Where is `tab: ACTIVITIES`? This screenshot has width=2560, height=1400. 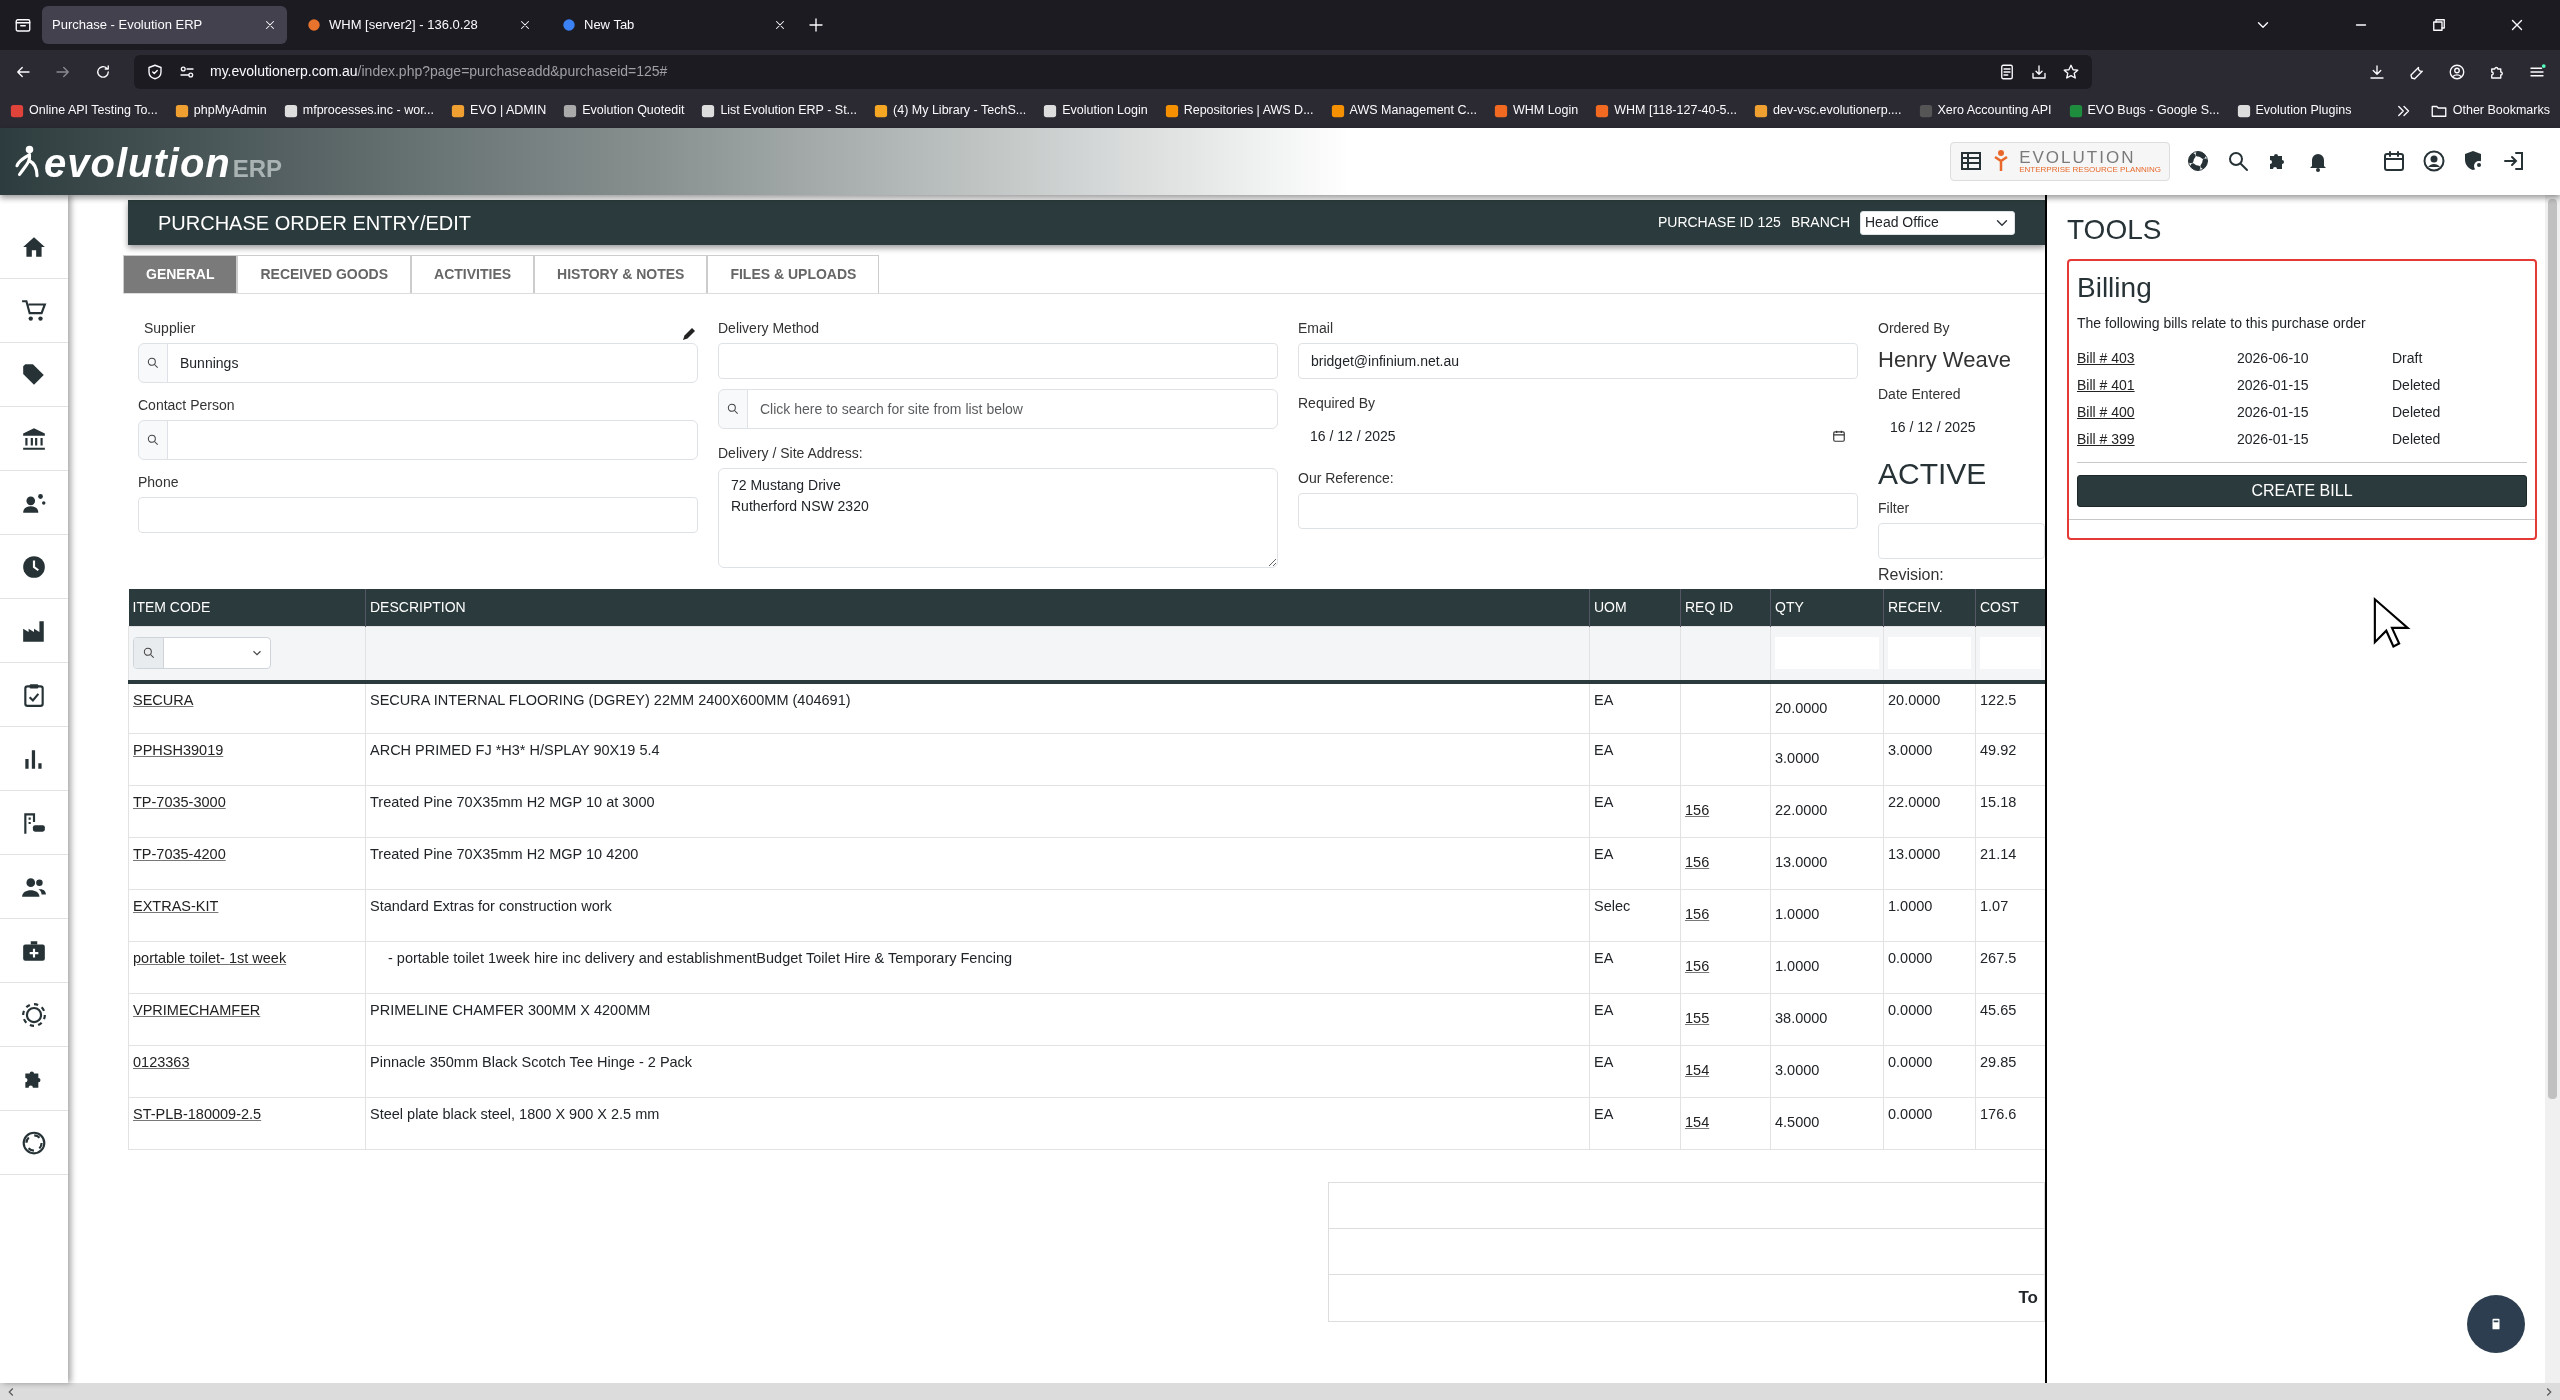 tab: ACTIVITIES is located at coordinates (473, 274).